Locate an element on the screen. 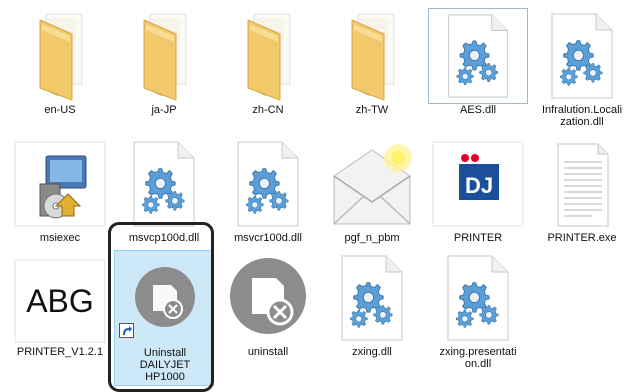 The width and height of the screenshot is (637, 392). file-item: msvcr100d.dll is located at coordinates (268, 200).